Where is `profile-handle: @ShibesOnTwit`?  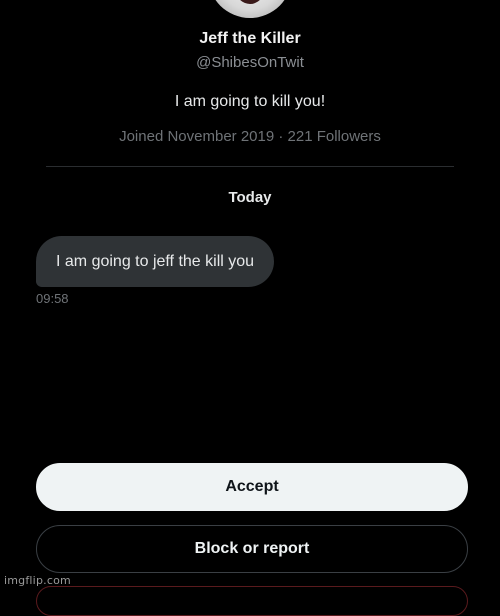
profile-handle: @ShibesOnTwit is located at coordinates (250, 62).